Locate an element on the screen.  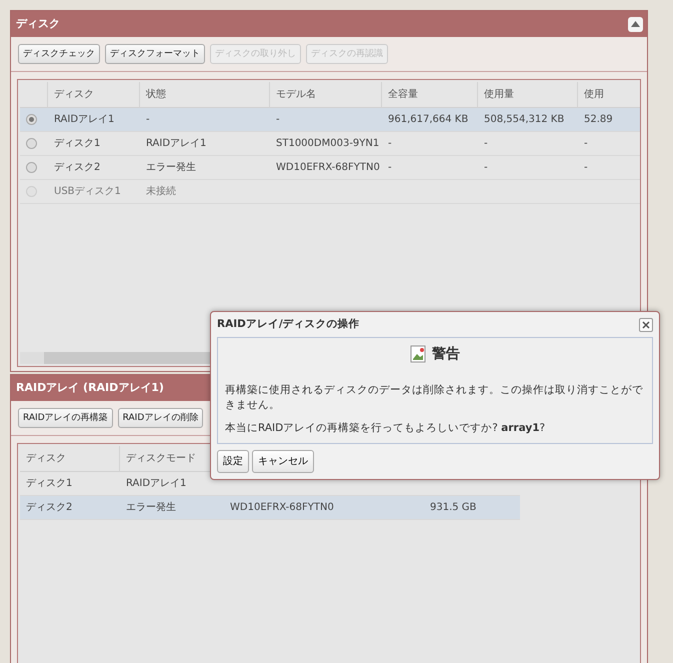
confirm-question: 本当にRAIDアレイの再構築を行ってもよろしいですか? array1? is located at coordinates (385, 428).